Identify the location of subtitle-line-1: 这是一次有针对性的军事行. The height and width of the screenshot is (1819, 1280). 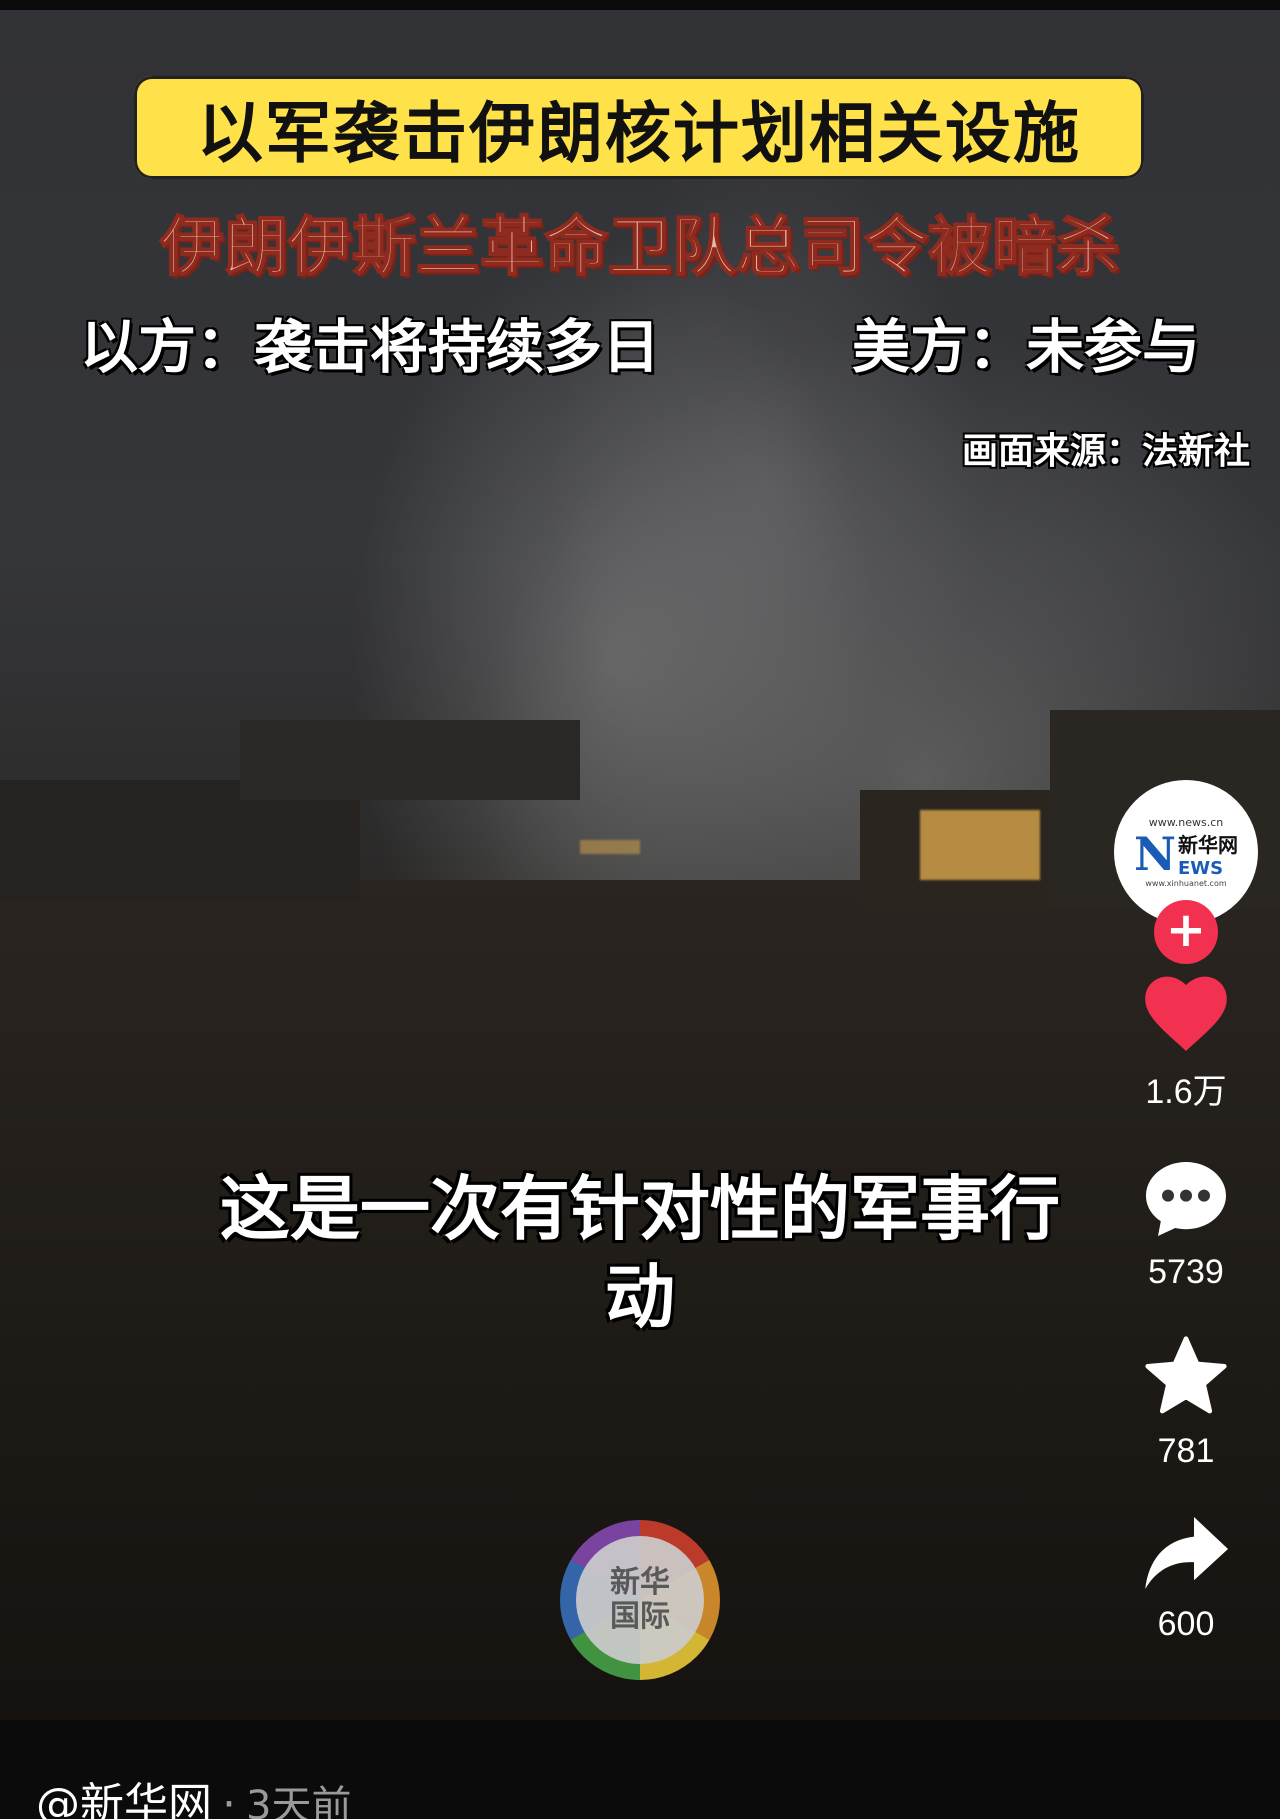
(640, 1209).